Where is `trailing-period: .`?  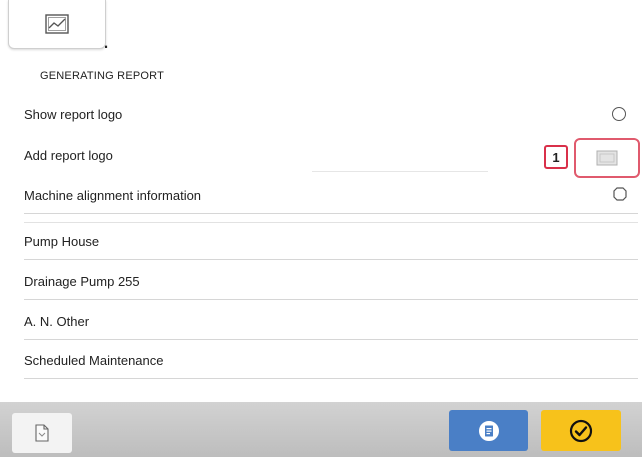 trailing-period: . is located at coordinates (106, 40).